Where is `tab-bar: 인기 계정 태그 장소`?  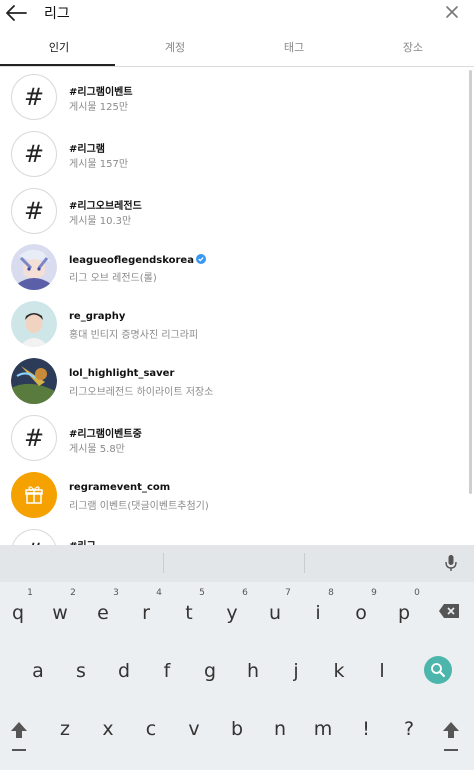
tab-bar: 인기 계정 태그 장소 is located at coordinates (237, 51).